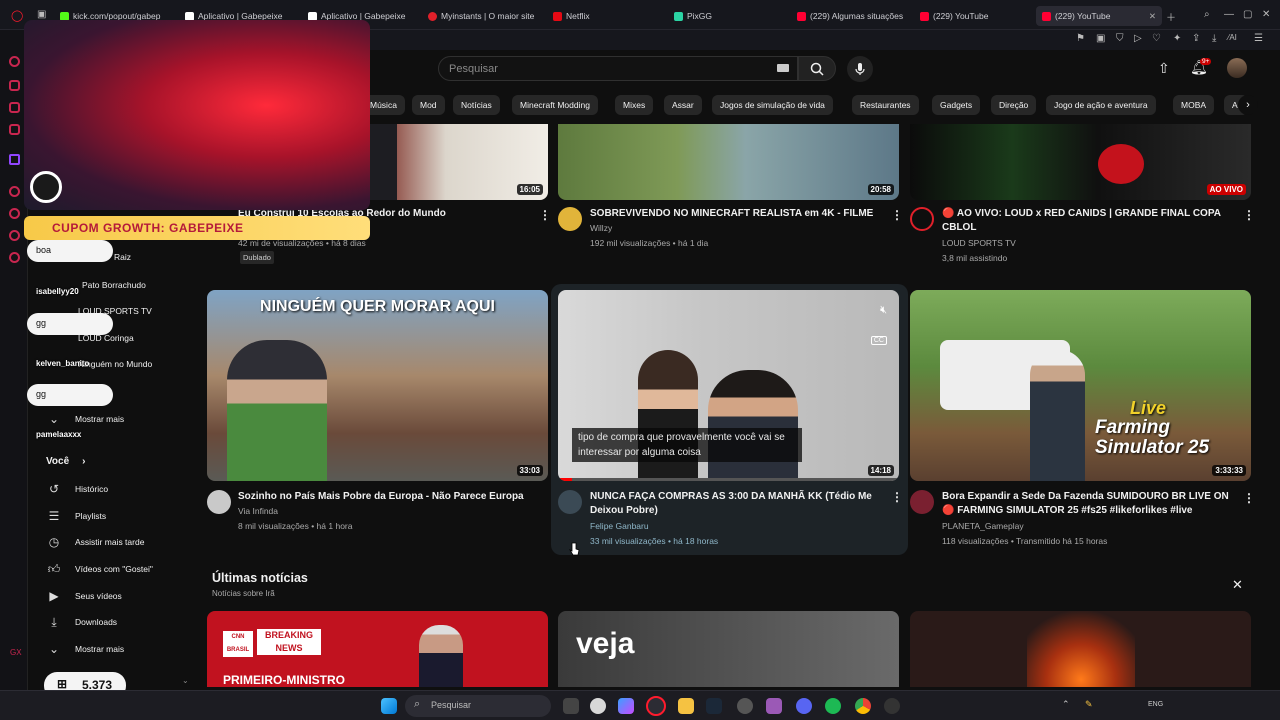 The height and width of the screenshot is (720, 1280). Describe the element at coordinates (709, 16) in the screenshot. I see `tab-pixgg: PixGG` at that location.